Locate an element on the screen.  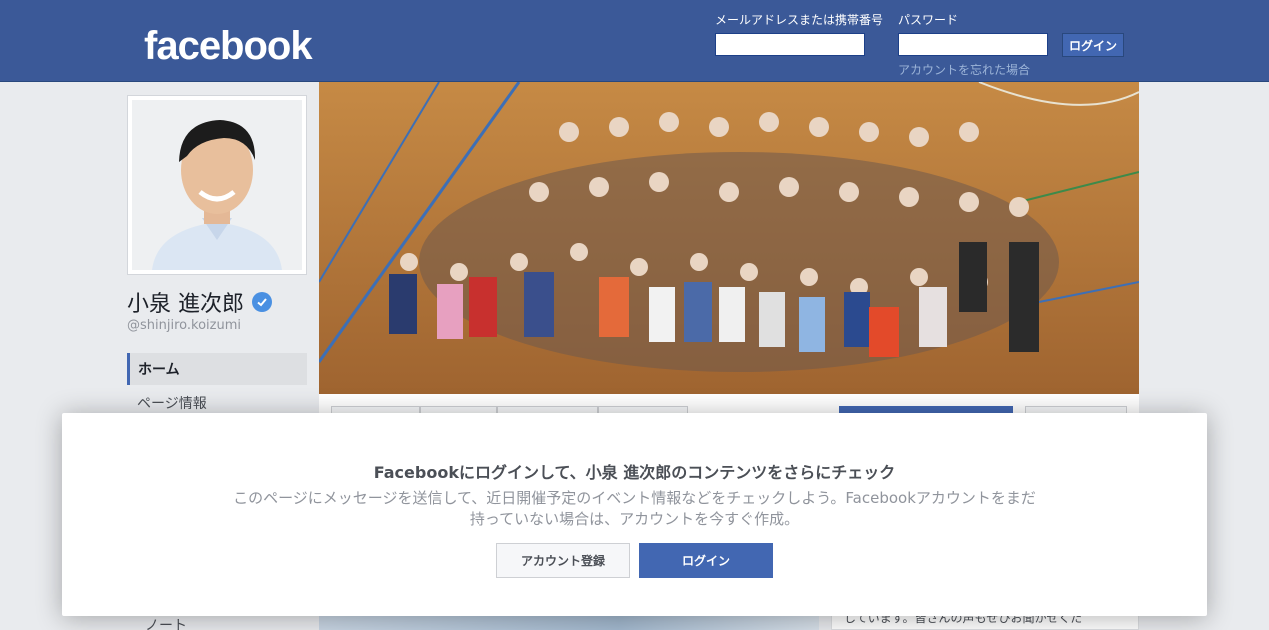
profile-photo is located at coordinates (217, 185).